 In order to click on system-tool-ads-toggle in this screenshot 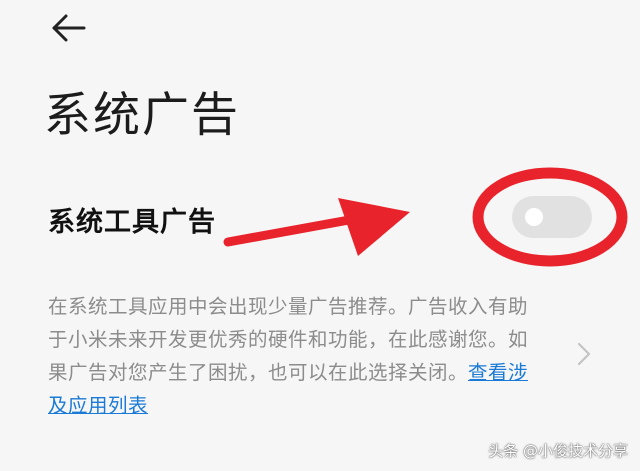, I will do `click(552, 217)`.